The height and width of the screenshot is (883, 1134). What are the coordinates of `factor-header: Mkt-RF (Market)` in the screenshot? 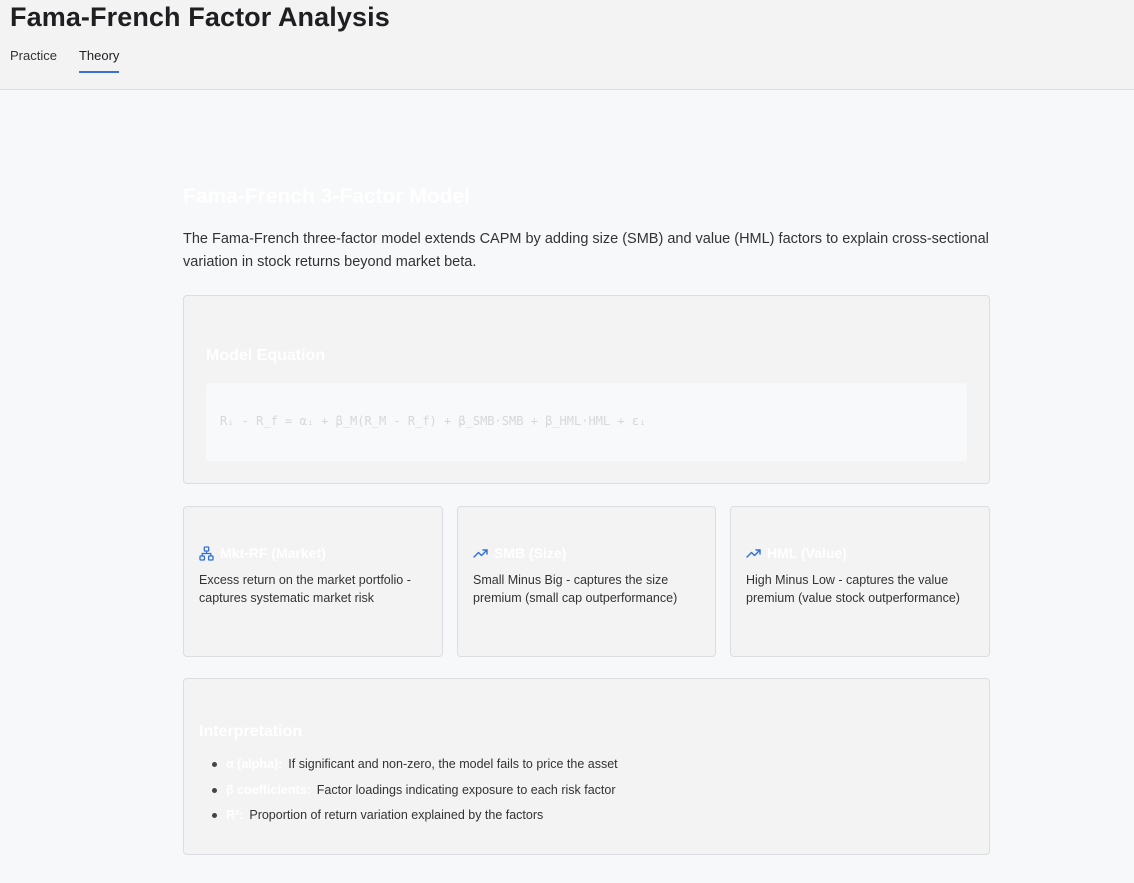 It's located at (262, 553).